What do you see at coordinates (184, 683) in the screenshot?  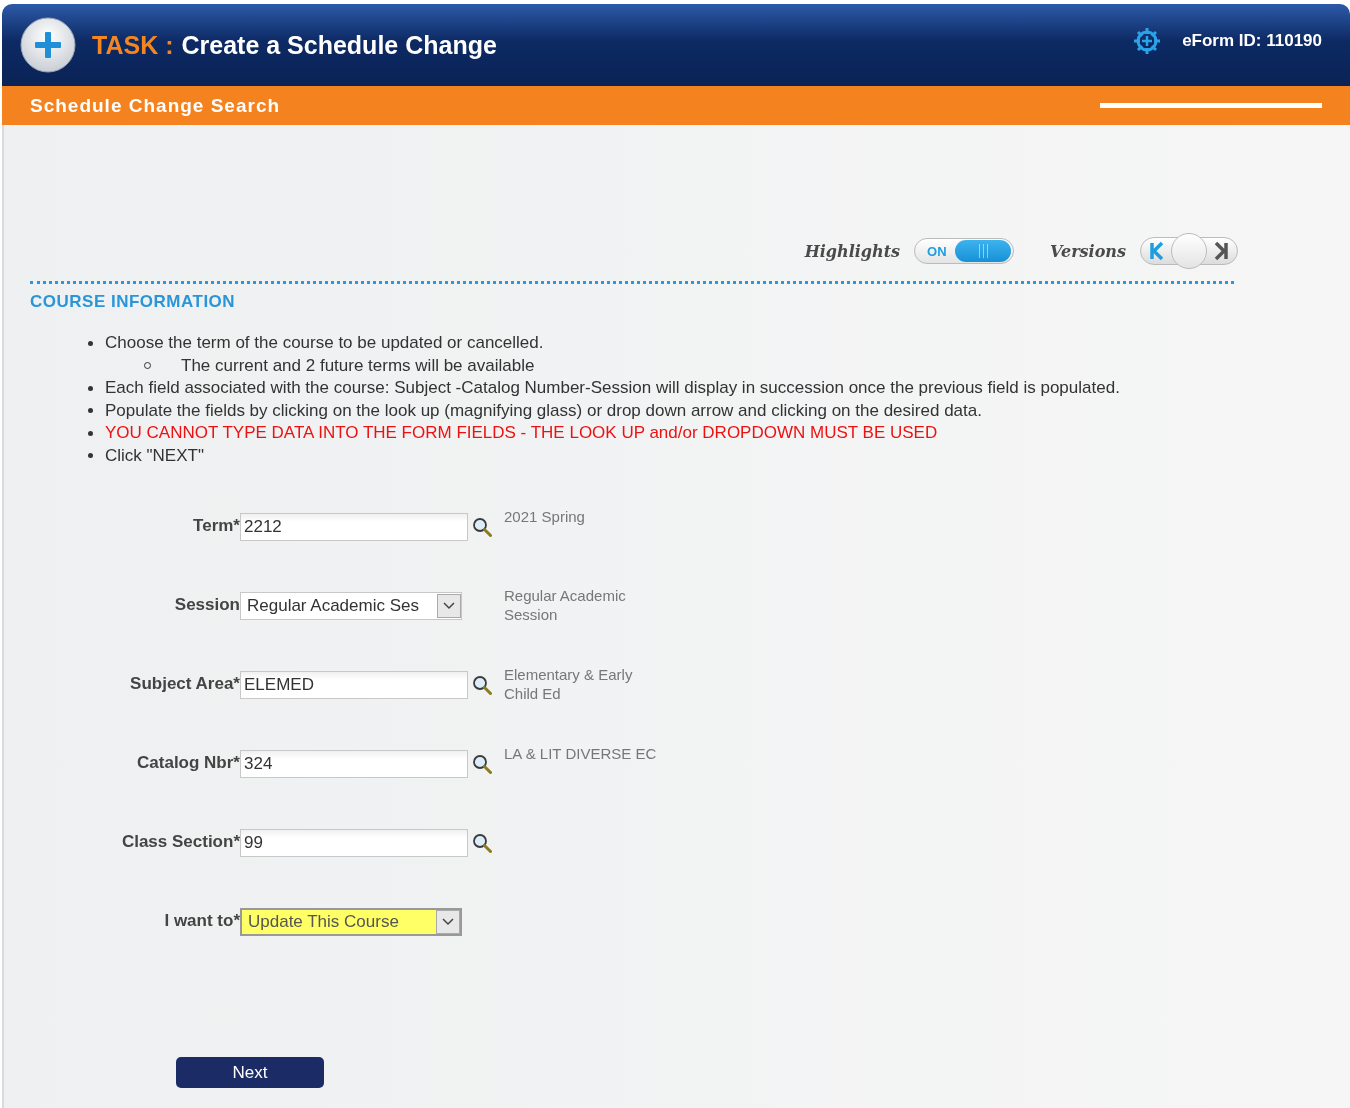 I see `field-label: Subject Area*` at bounding box center [184, 683].